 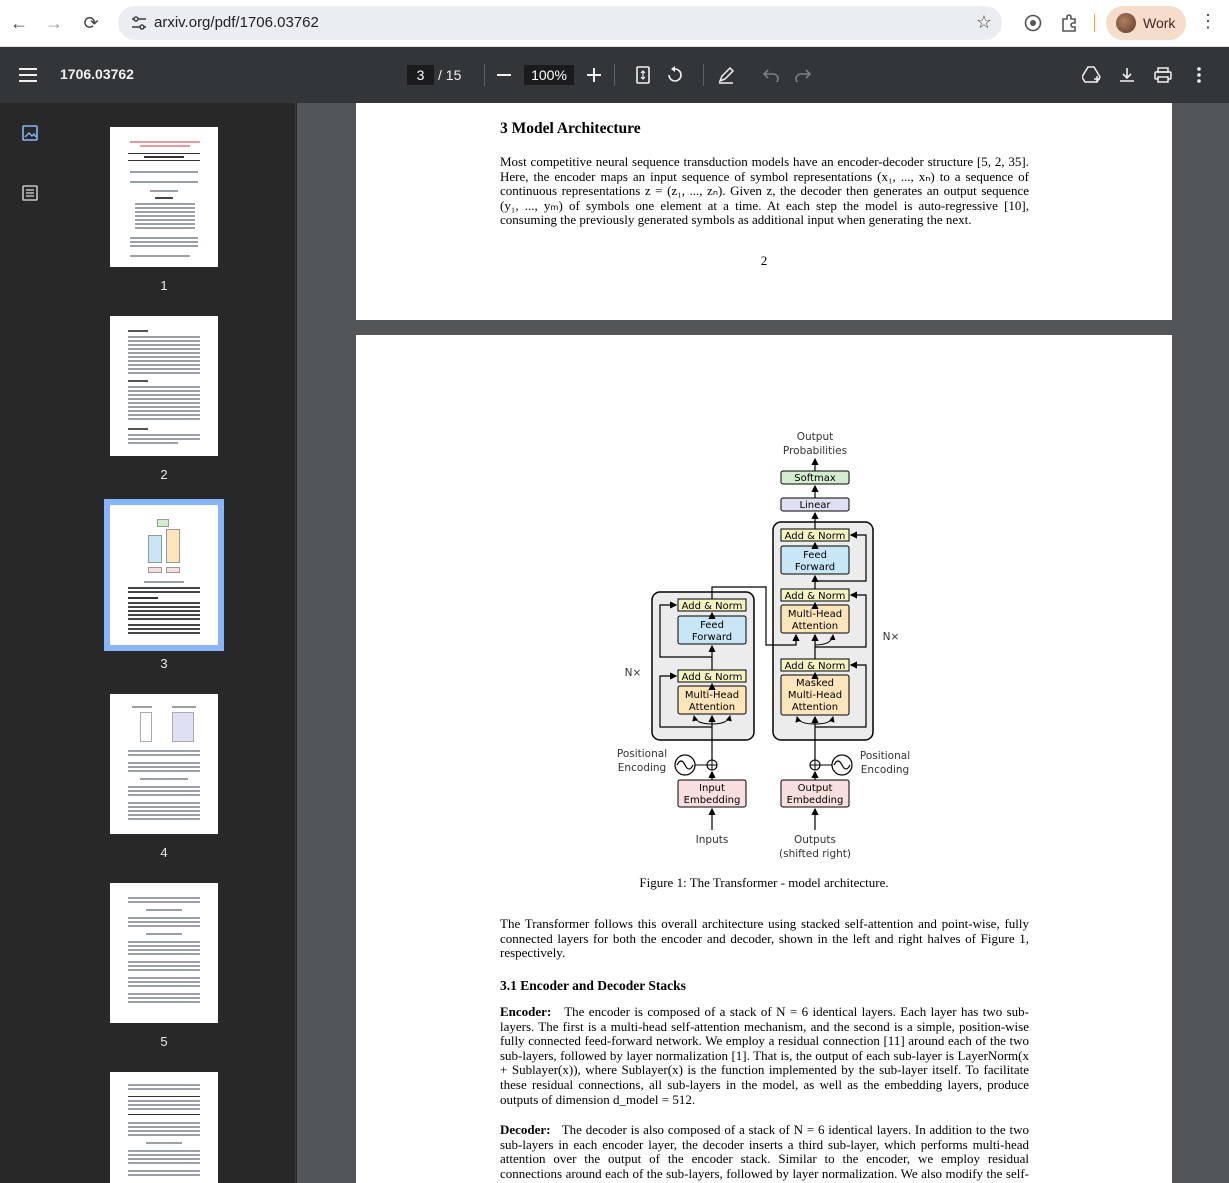 What do you see at coordinates (28, 75) in the screenshot?
I see `hamburger-menu-icon` at bounding box center [28, 75].